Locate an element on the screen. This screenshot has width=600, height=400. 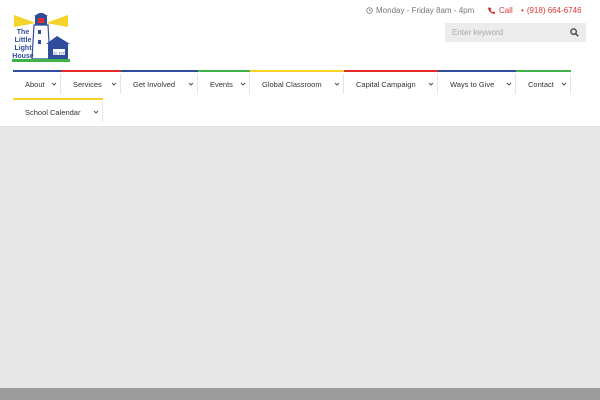
site-logo: The Little Light House Est. 1972 is located at coordinates (40, 39).